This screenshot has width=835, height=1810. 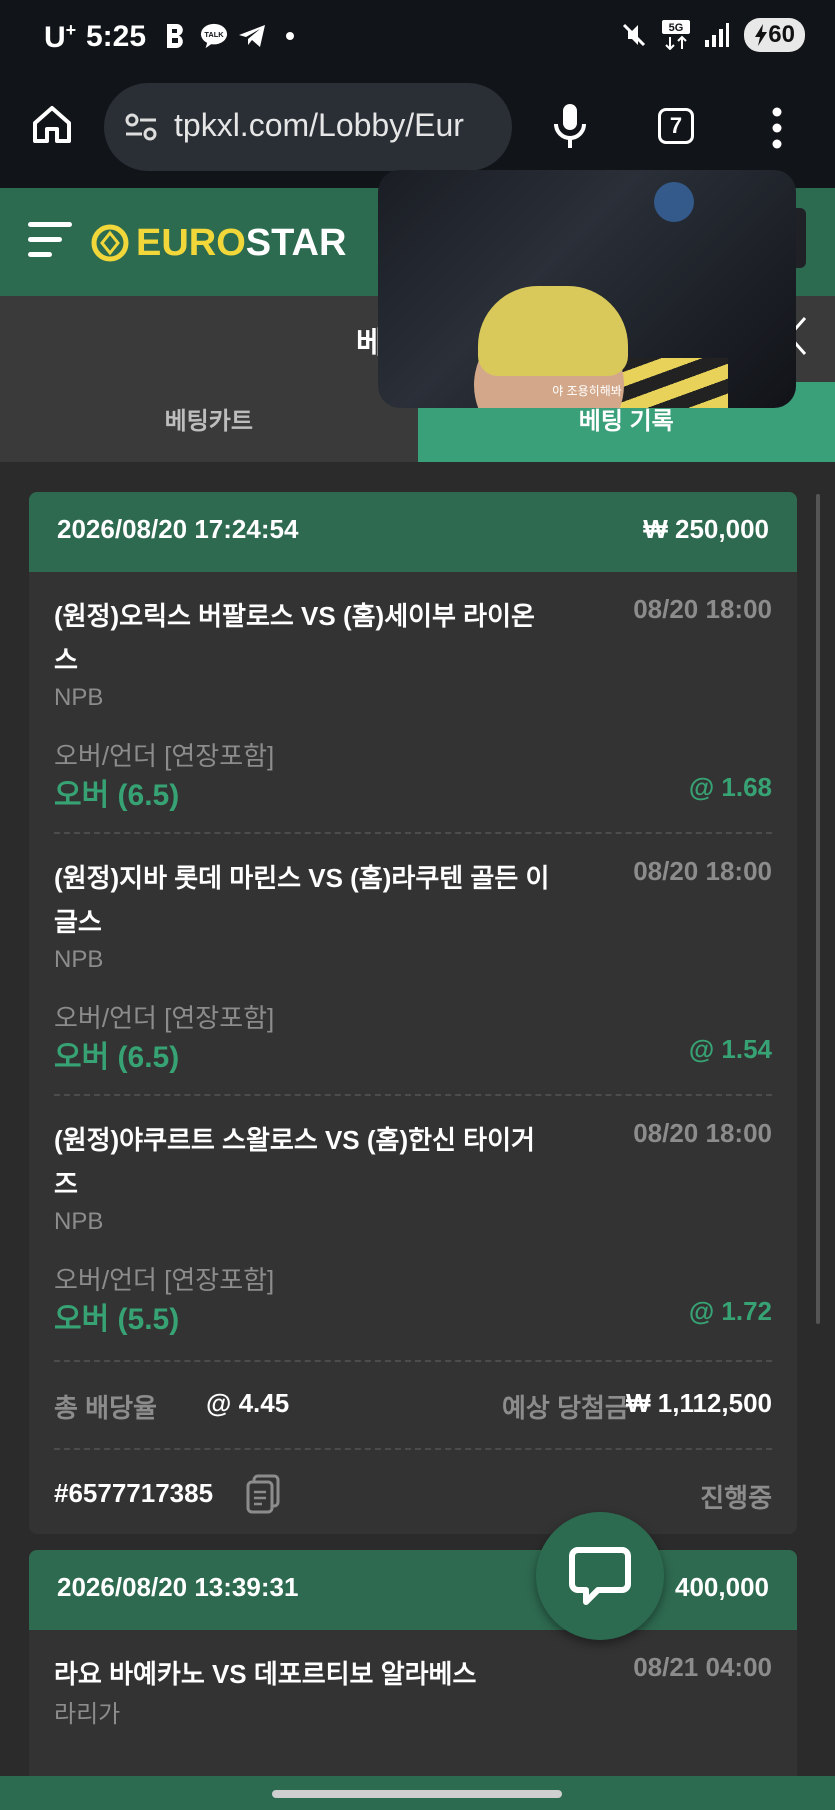 I want to click on voice-search-button, so click(x=570, y=126).